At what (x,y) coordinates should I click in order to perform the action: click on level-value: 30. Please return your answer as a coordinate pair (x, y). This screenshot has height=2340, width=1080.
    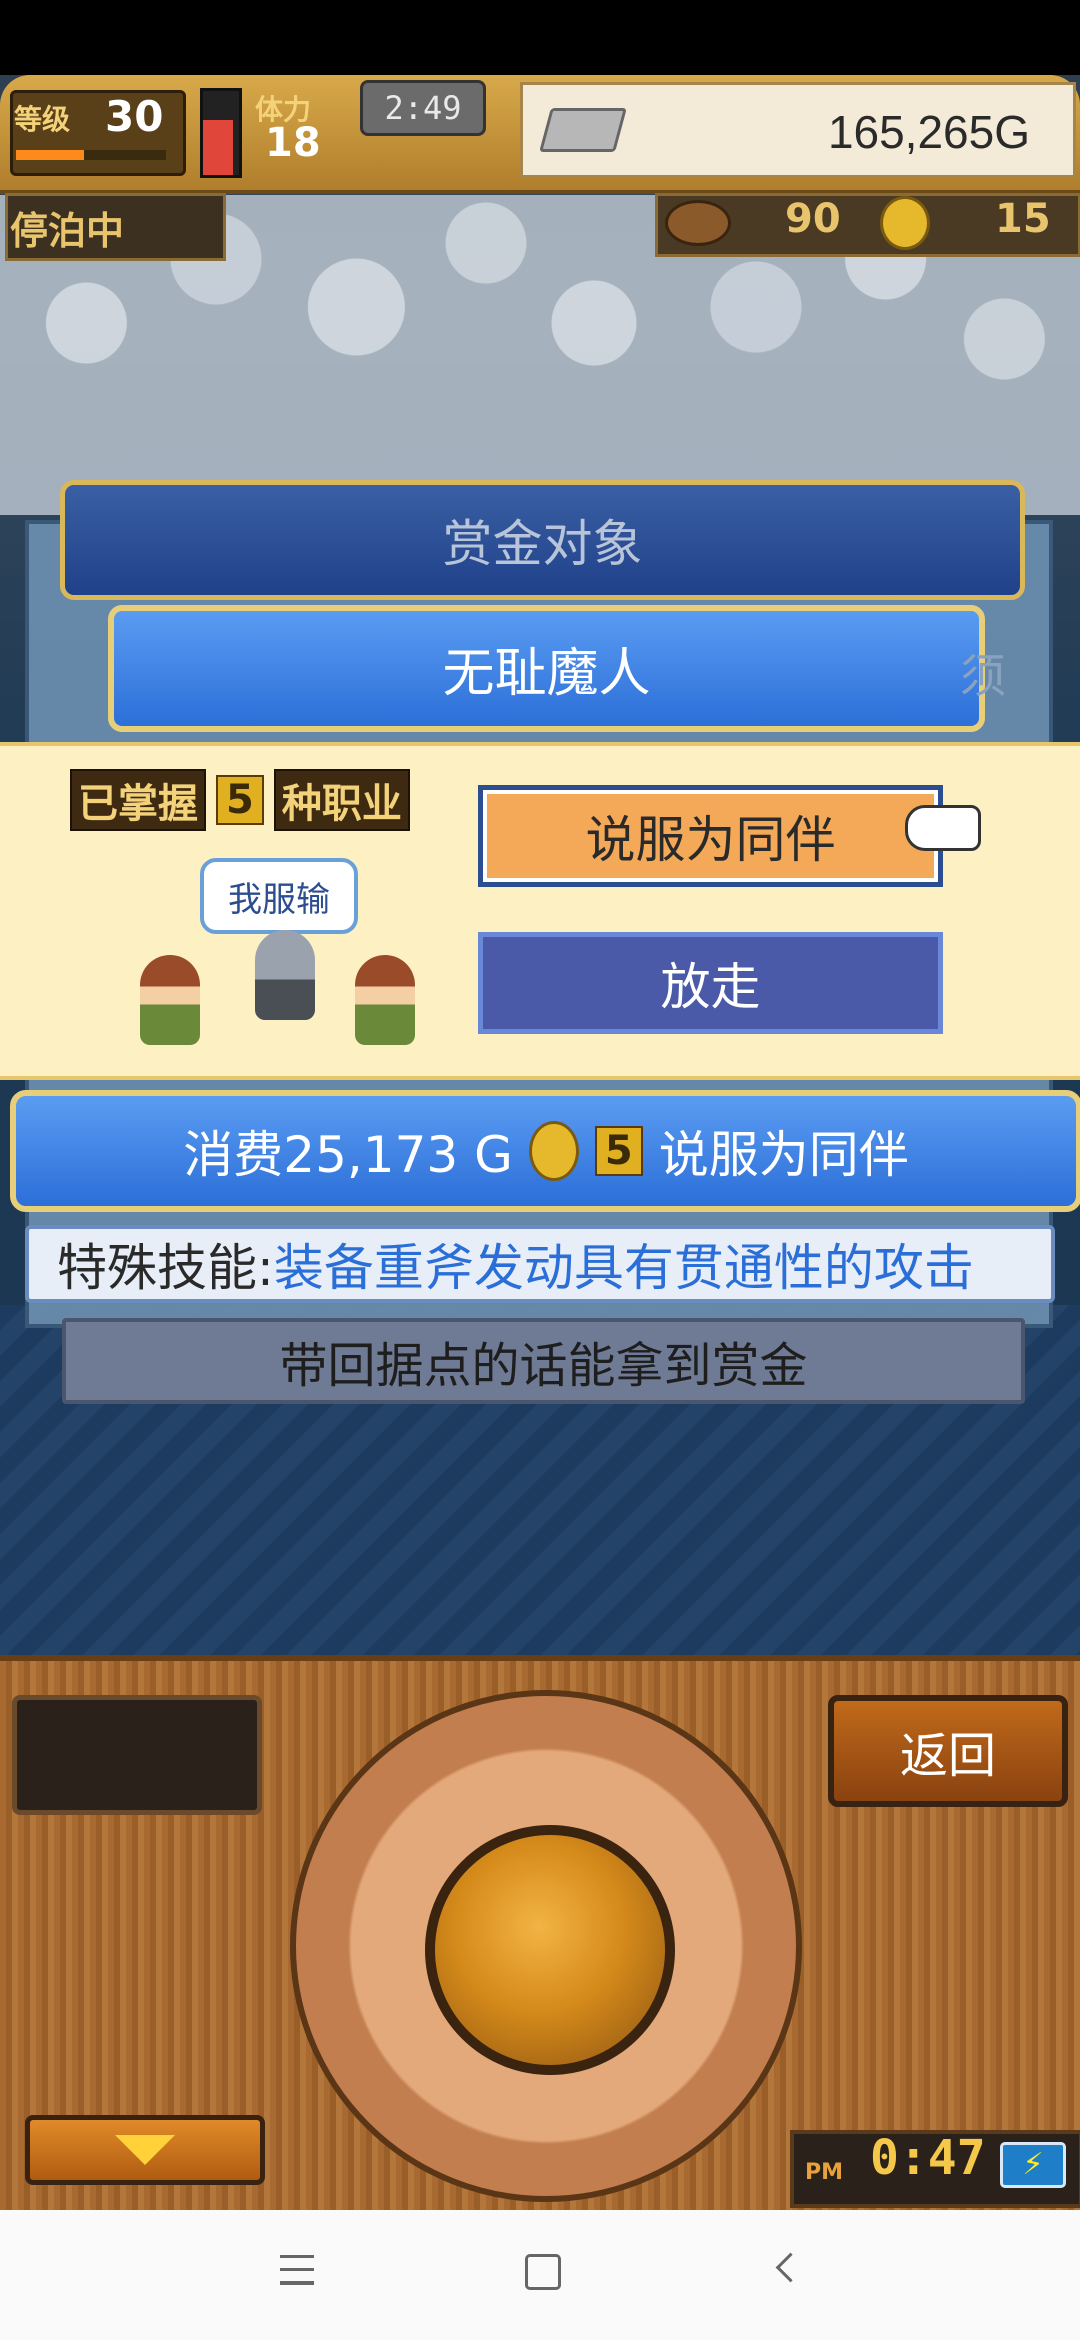
    Looking at the image, I should click on (134, 116).